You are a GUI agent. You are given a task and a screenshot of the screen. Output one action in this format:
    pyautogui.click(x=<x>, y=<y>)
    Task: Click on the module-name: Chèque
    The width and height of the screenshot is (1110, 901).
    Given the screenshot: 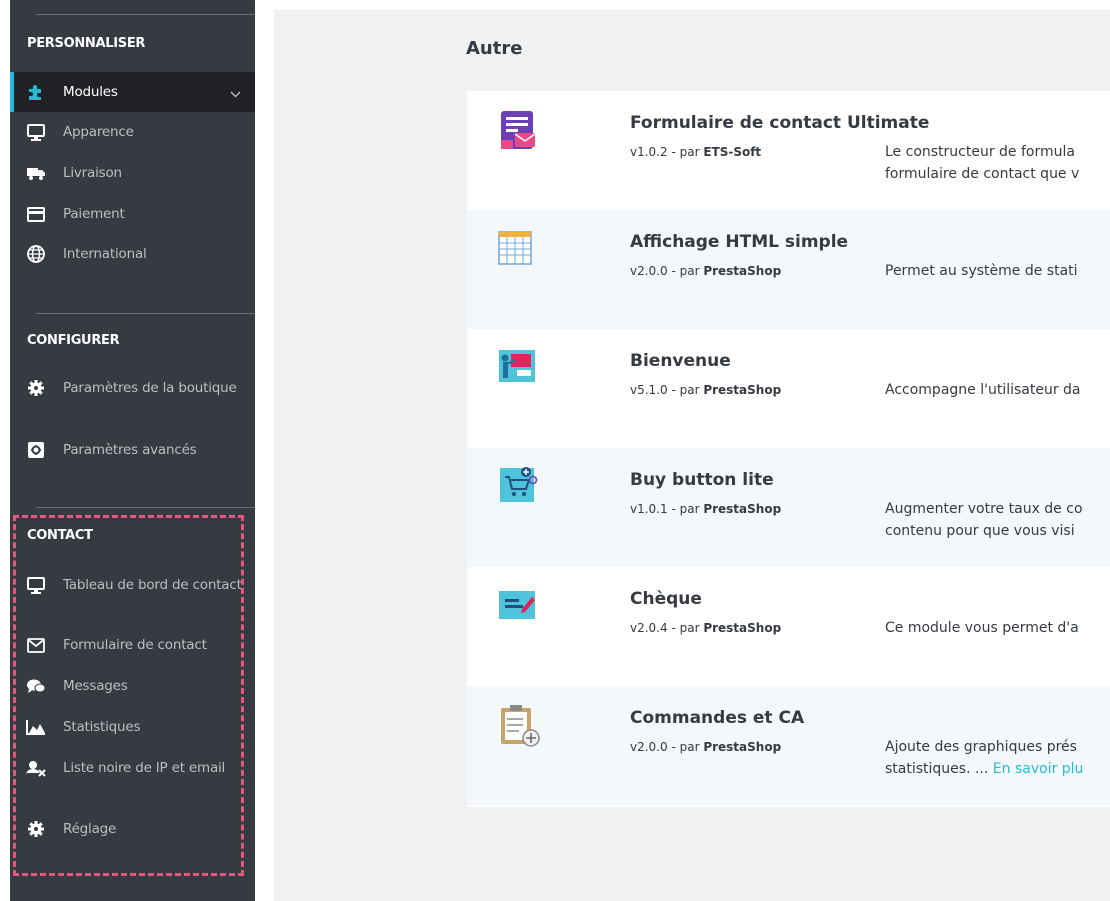 What is the action you would take?
    pyautogui.click(x=666, y=599)
    